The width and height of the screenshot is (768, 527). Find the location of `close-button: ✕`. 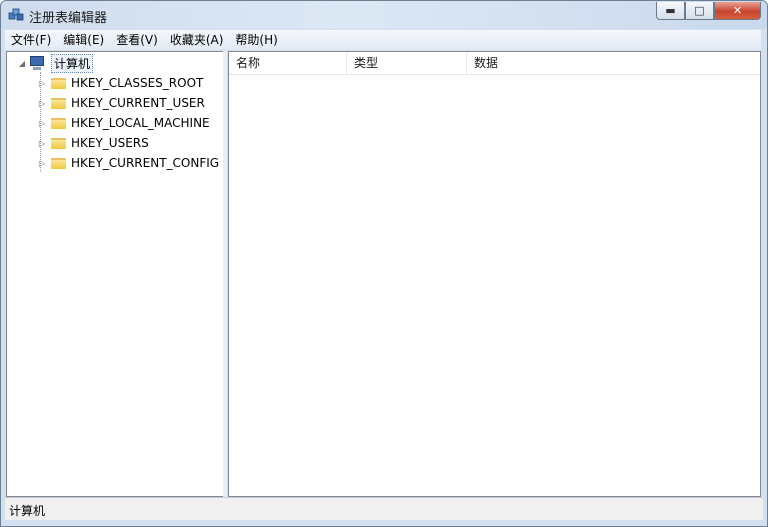

close-button: ✕ is located at coordinates (737, 11).